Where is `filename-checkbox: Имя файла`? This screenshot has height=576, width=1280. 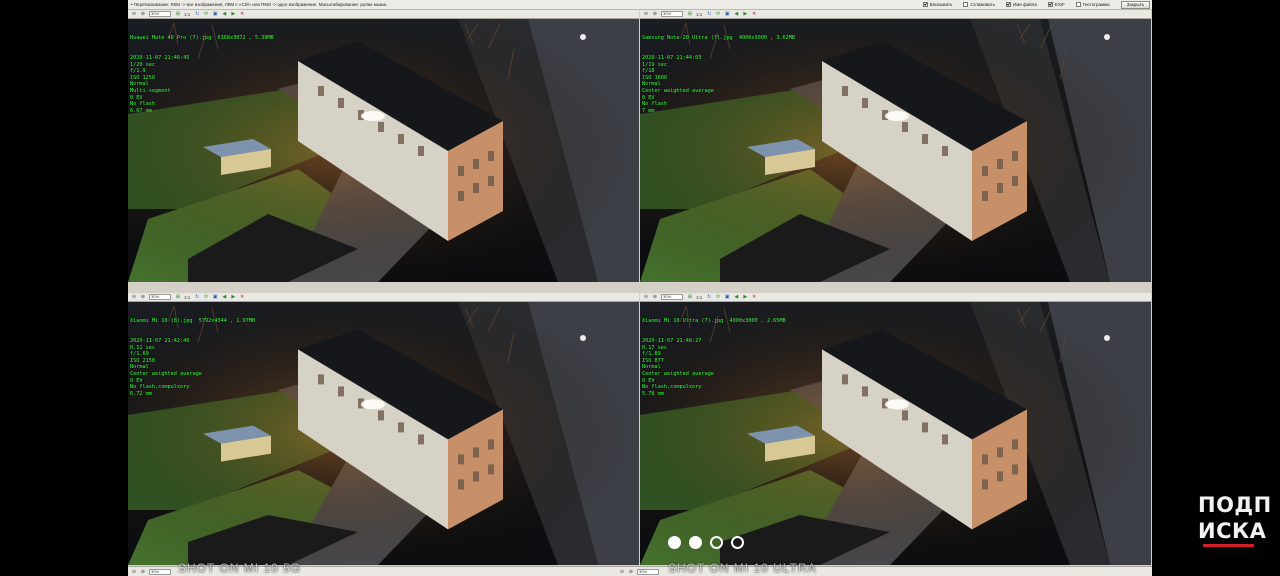 filename-checkbox: Имя файла is located at coordinates (1021, 4).